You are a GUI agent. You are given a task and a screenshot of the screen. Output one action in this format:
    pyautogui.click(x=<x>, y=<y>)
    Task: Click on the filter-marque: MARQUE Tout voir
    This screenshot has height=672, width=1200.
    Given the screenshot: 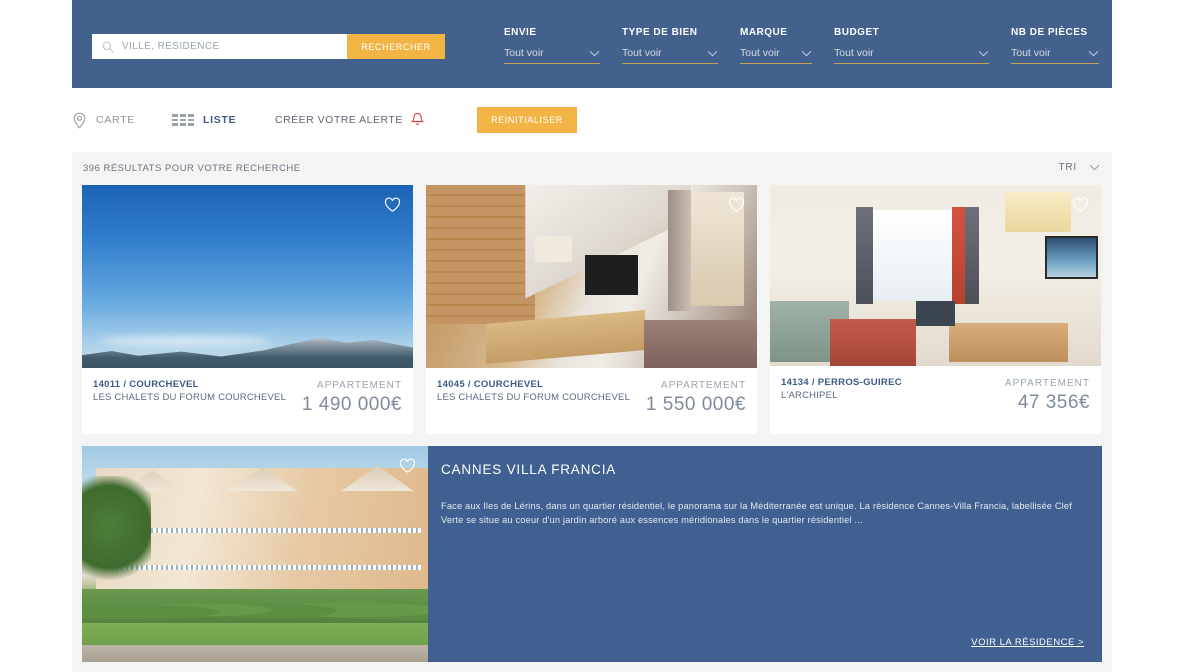 What is the action you would take?
    pyautogui.click(x=776, y=45)
    